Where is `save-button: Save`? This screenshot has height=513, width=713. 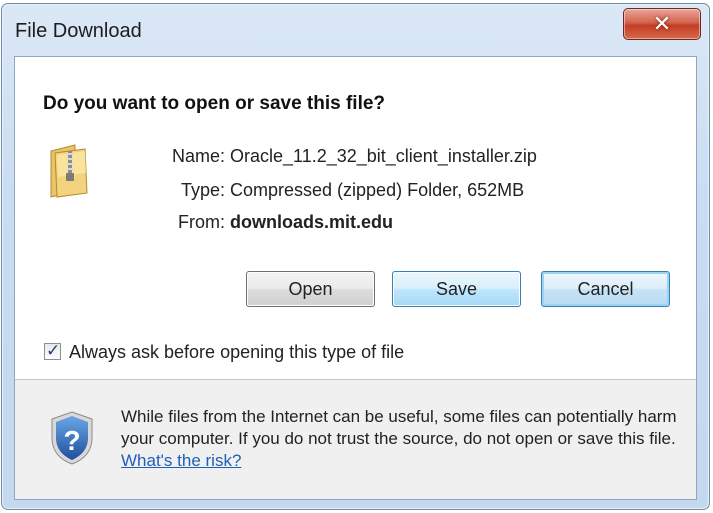 save-button: Save is located at coordinates (456, 289).